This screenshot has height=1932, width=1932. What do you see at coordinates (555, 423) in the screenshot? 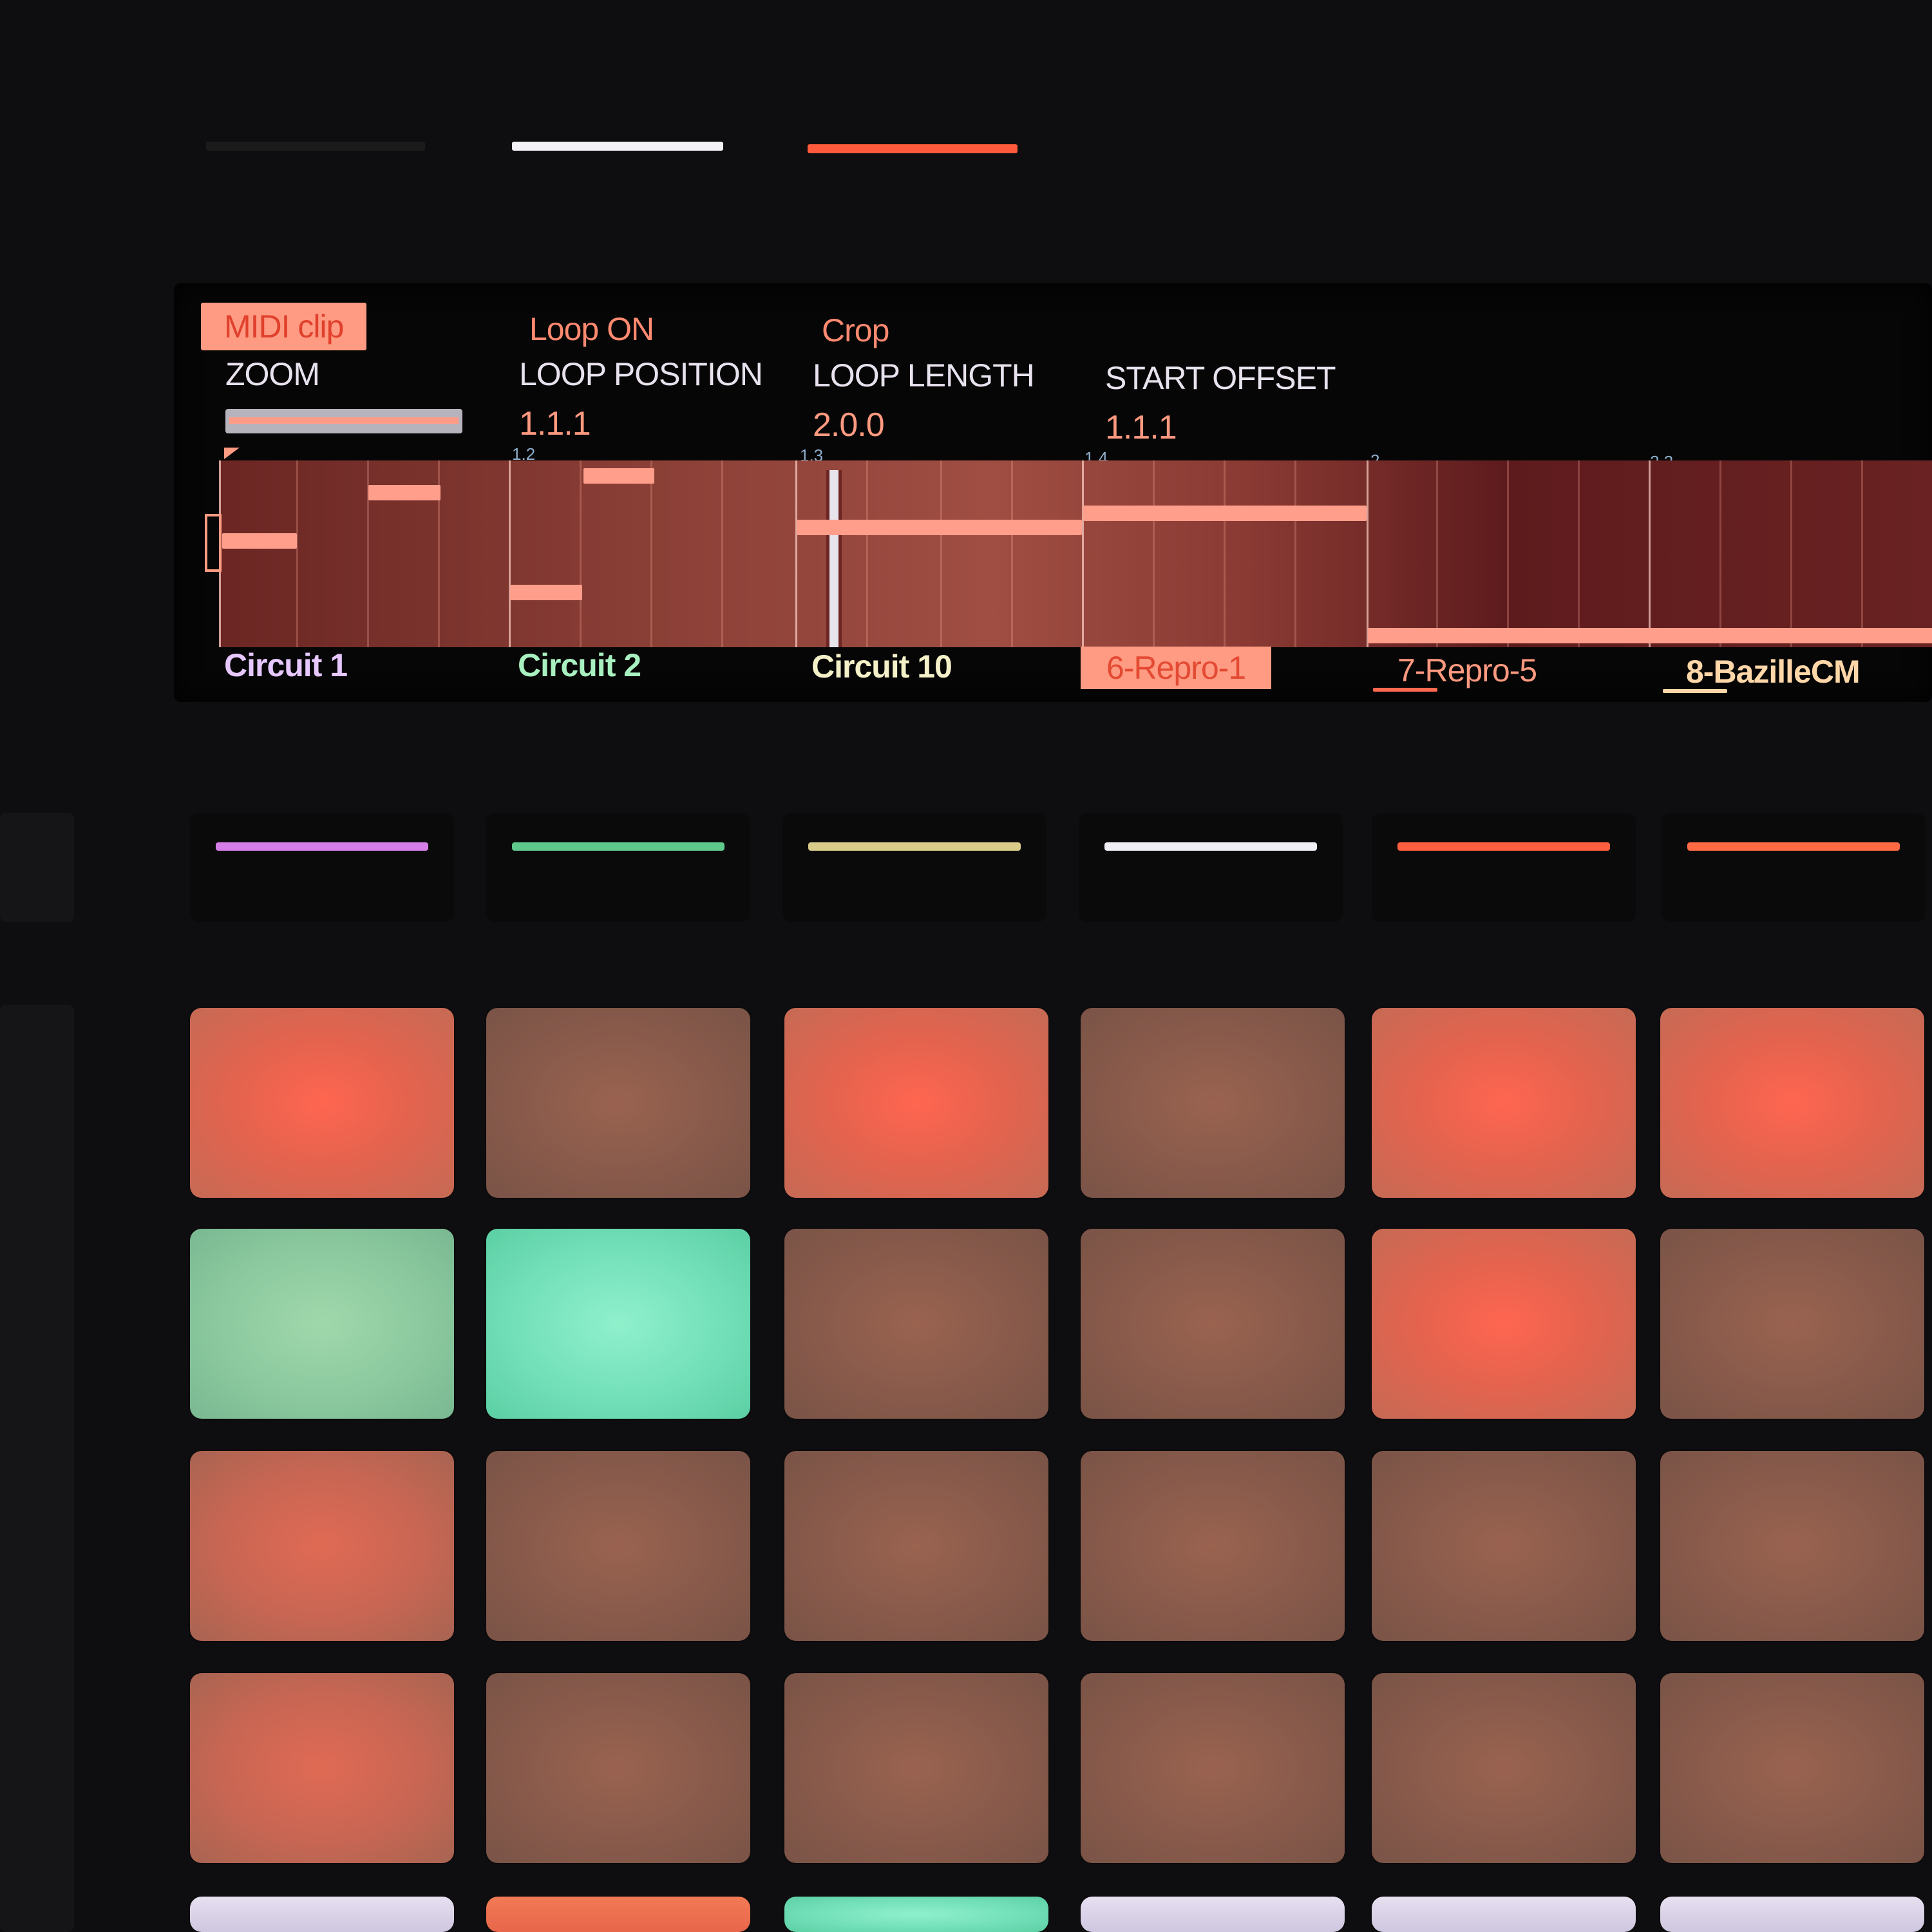
I see `param-loop-position-value: 1.1.1` at bounding box center [555, 423].